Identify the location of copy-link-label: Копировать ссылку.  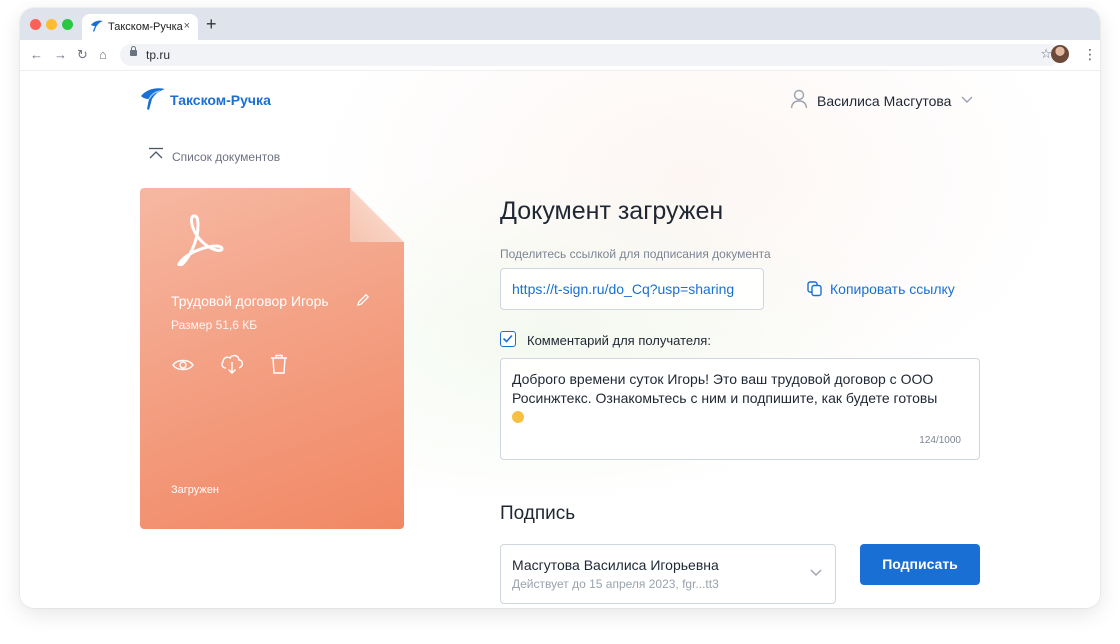
(892, 289).